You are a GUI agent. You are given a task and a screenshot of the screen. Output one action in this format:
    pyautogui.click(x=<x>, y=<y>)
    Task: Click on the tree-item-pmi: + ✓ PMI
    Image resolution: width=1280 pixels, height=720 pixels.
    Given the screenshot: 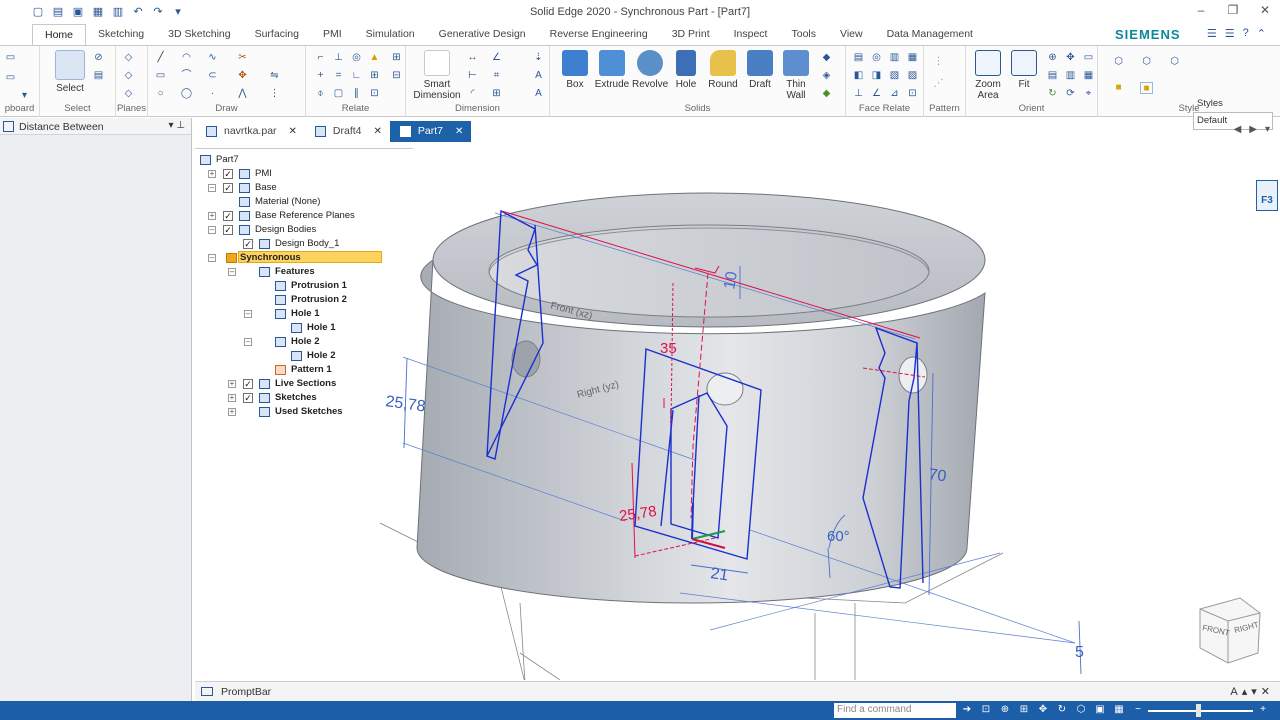 What is the action you would take?
    pyautogui.click(x=306, y=174)
    